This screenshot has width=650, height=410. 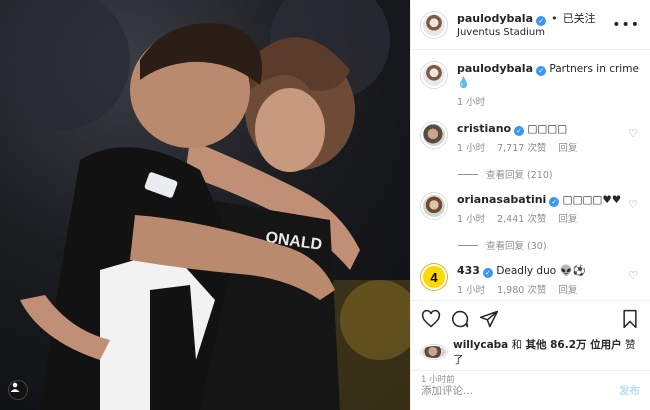 I want to click on liker-avatar, so click(x=434, y=352).